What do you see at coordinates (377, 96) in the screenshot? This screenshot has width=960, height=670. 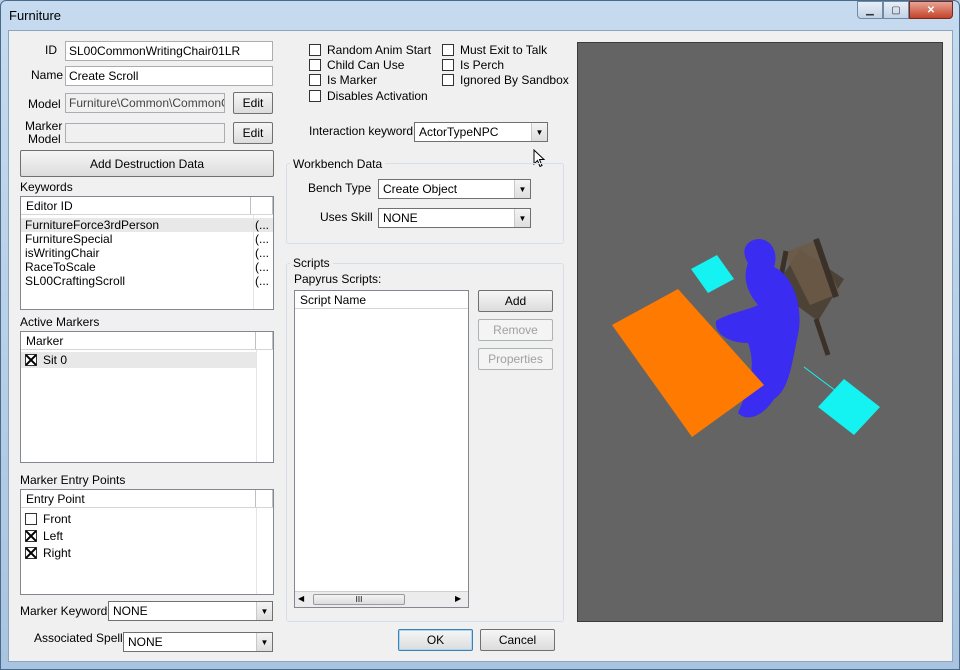 I see `flag-label: Disables Activation` at bounding box center [377, 96].